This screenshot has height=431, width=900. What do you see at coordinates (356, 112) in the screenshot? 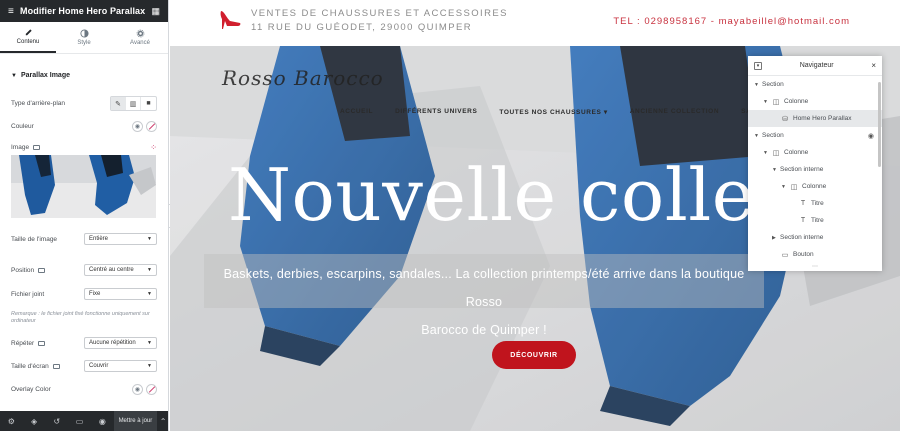
I see `nav-item-accueil: ACCUEIL` at bounding box center [356, 112].